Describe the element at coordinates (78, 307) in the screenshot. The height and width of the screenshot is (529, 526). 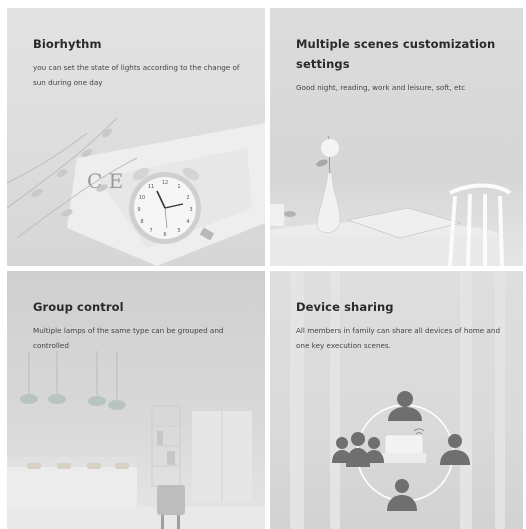
I see `card-title: Group control` at that location.